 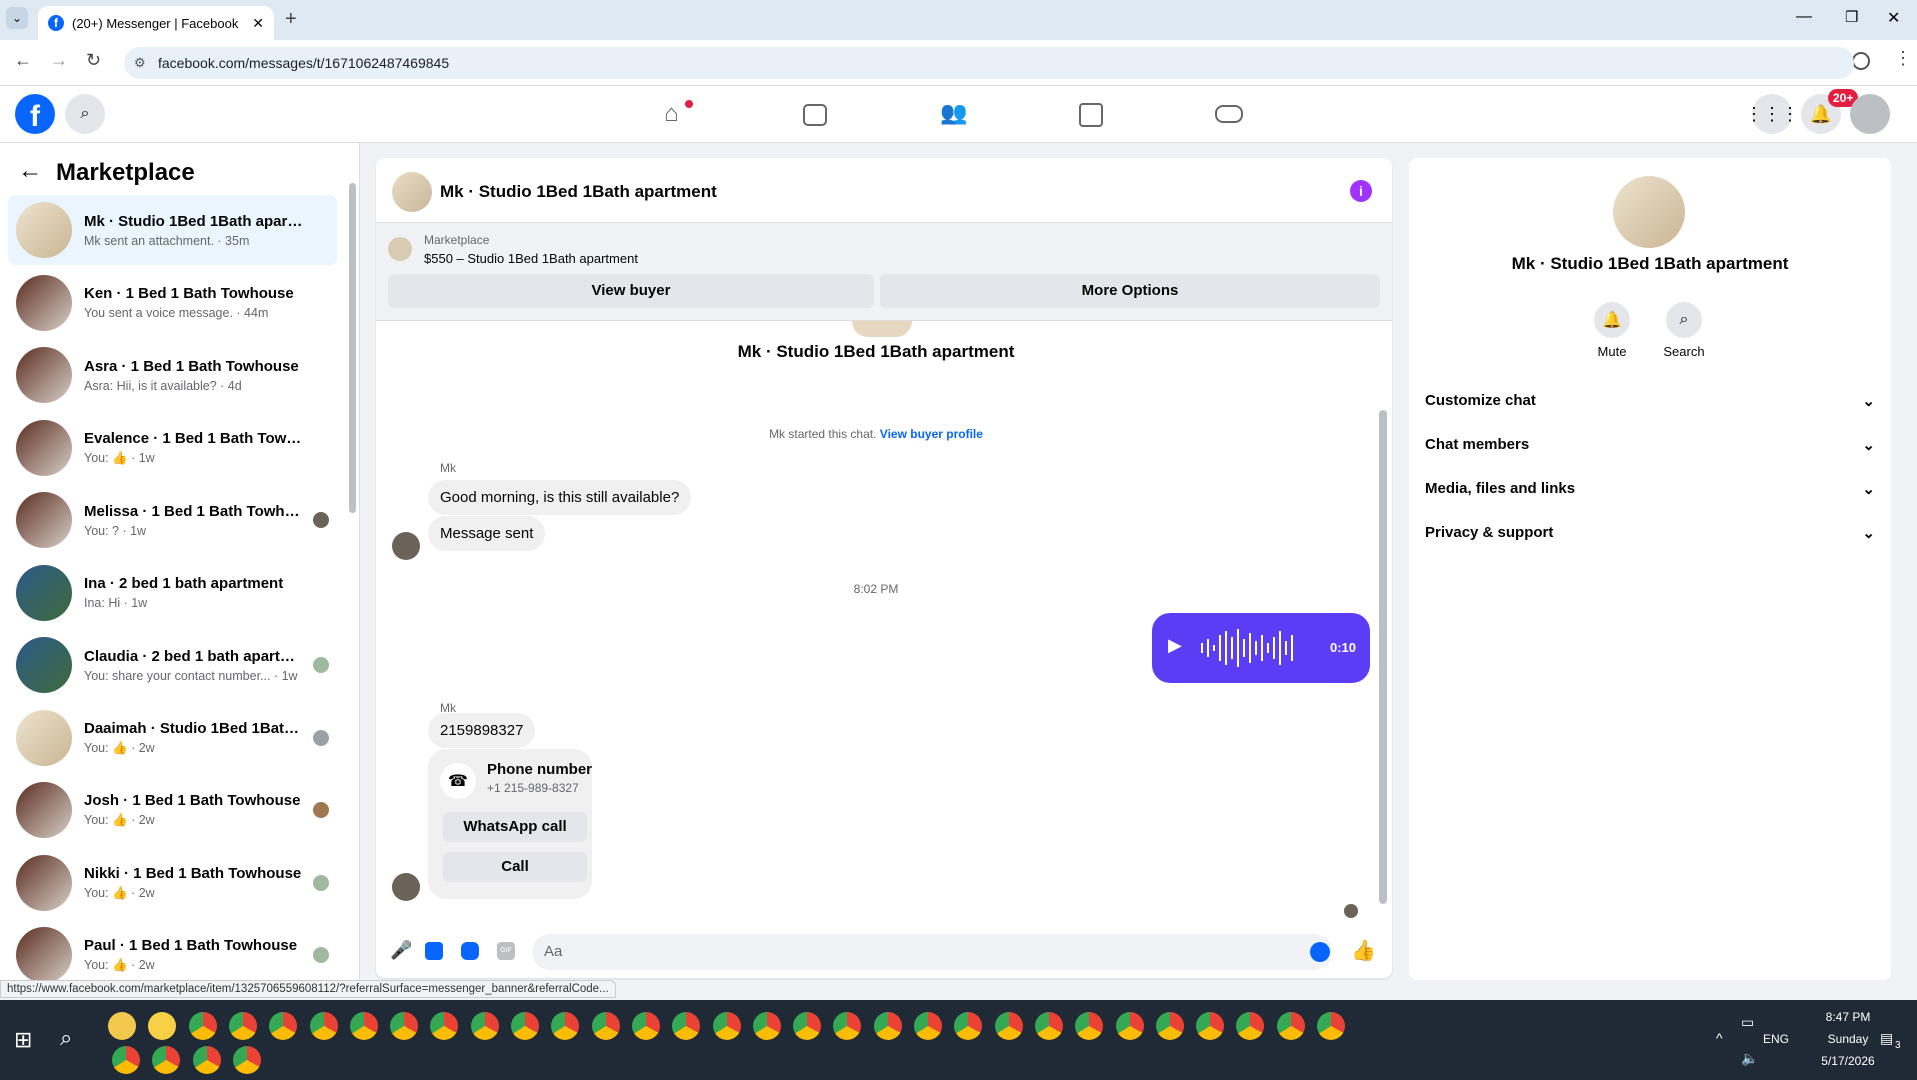 What do you see at coordinates (258, 23) in the screenshot?
I see `close-tab-icon: ✕` at bounding box center [258, 23].